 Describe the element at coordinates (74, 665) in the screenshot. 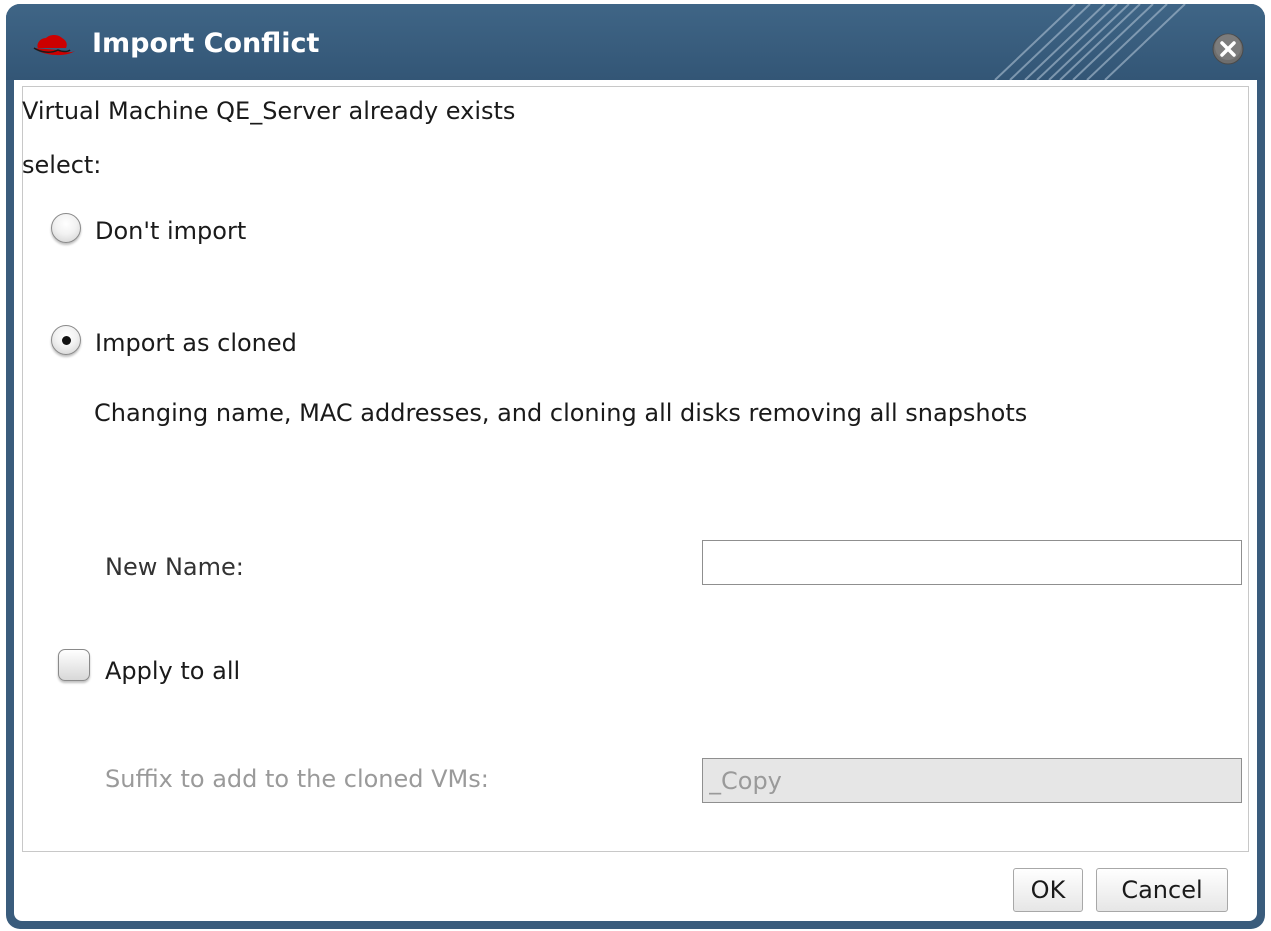

I see `apply-to-all-checkbox` at that location.